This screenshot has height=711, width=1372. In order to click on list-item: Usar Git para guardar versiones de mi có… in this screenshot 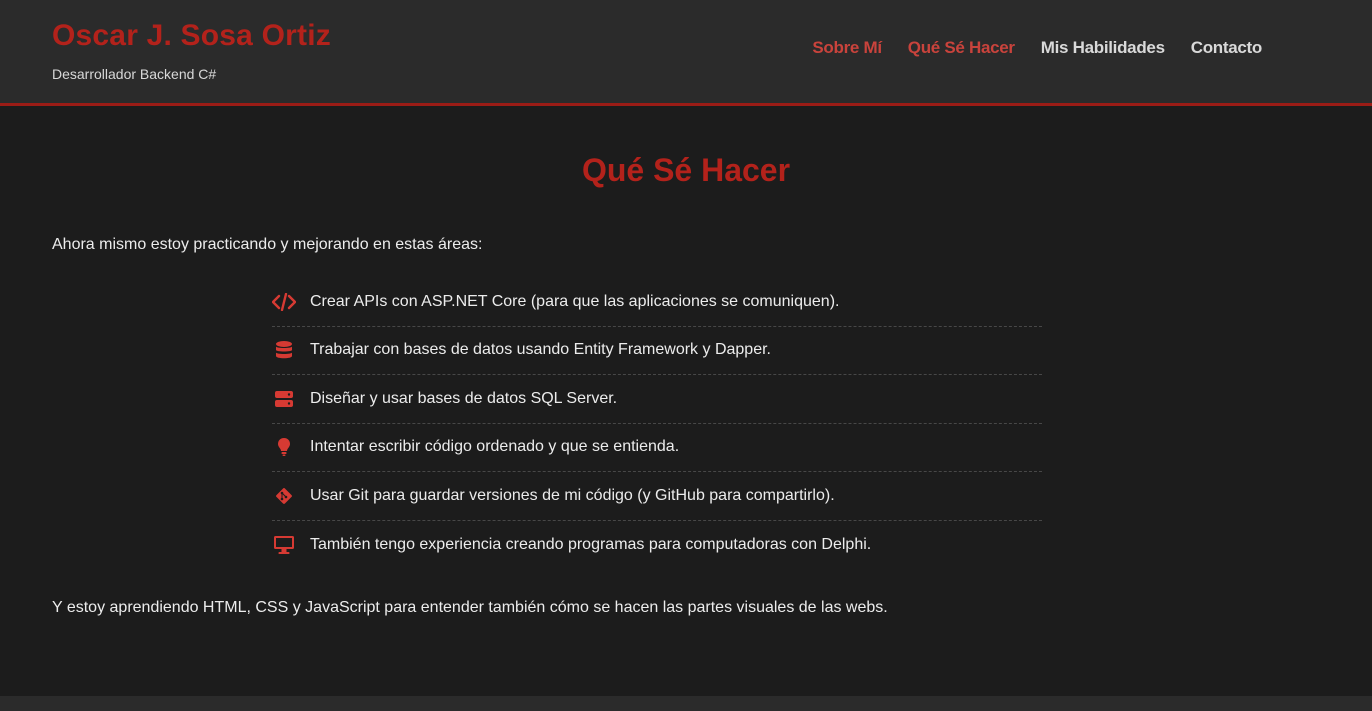, I will do `click(657, 496)`.